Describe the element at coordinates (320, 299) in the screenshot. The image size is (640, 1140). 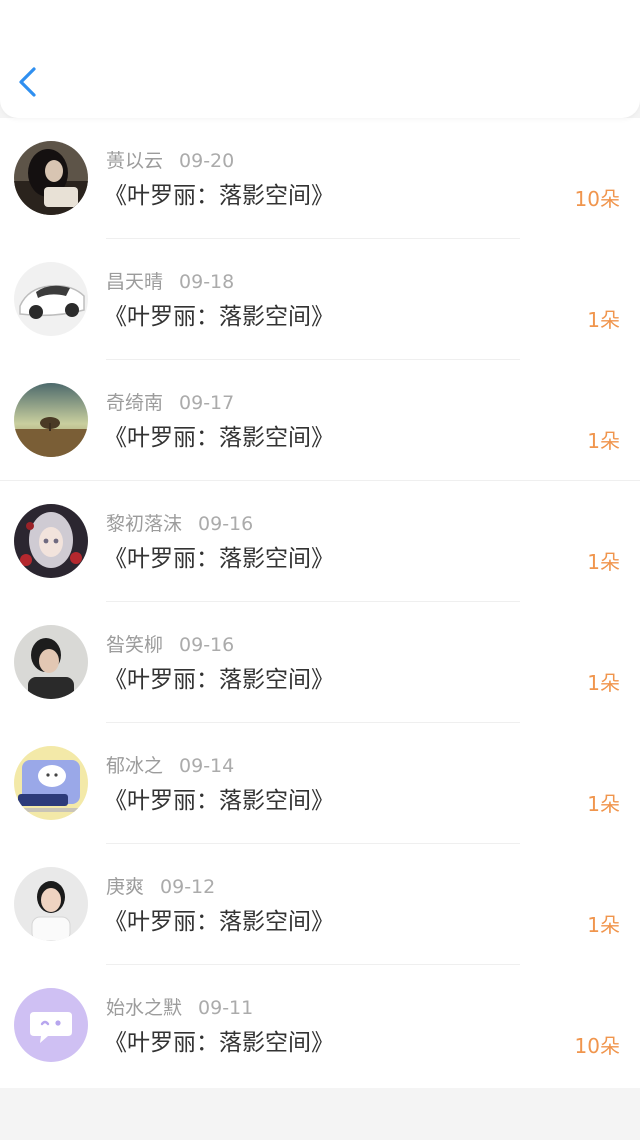
I see `list-item: 昌天晴 09-18 《叶罗丽：落影空间》 1朵` at that location.